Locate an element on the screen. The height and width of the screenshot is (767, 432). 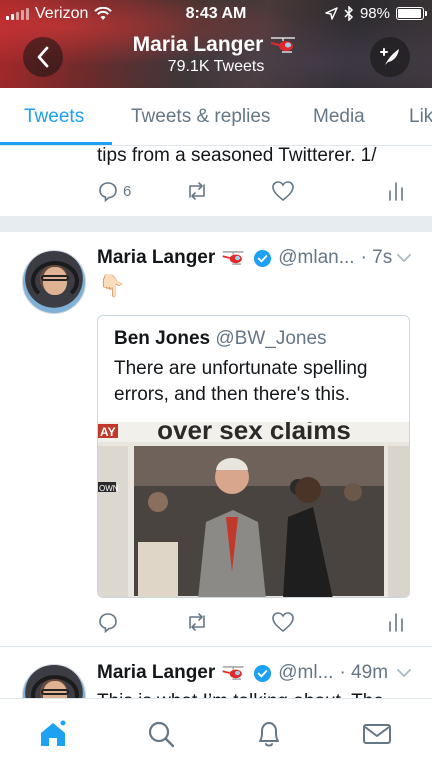
bluetooth-icon is located at coordinates (349, 13).